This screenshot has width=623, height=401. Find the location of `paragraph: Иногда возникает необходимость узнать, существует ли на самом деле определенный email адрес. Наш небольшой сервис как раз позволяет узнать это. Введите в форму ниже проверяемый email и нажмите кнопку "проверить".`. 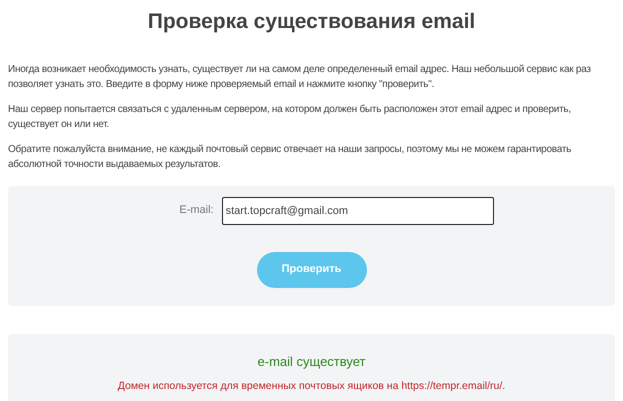

paragraph: Иногда возникает необходимость узнать, существует ли на самом деле определенный email адрес. Наш небольшой сервис как раз позволяет узнать это. Введите в форму ниже проверяемый email и нажмите кнопку "проверить". is located at coordinates (300, 77).